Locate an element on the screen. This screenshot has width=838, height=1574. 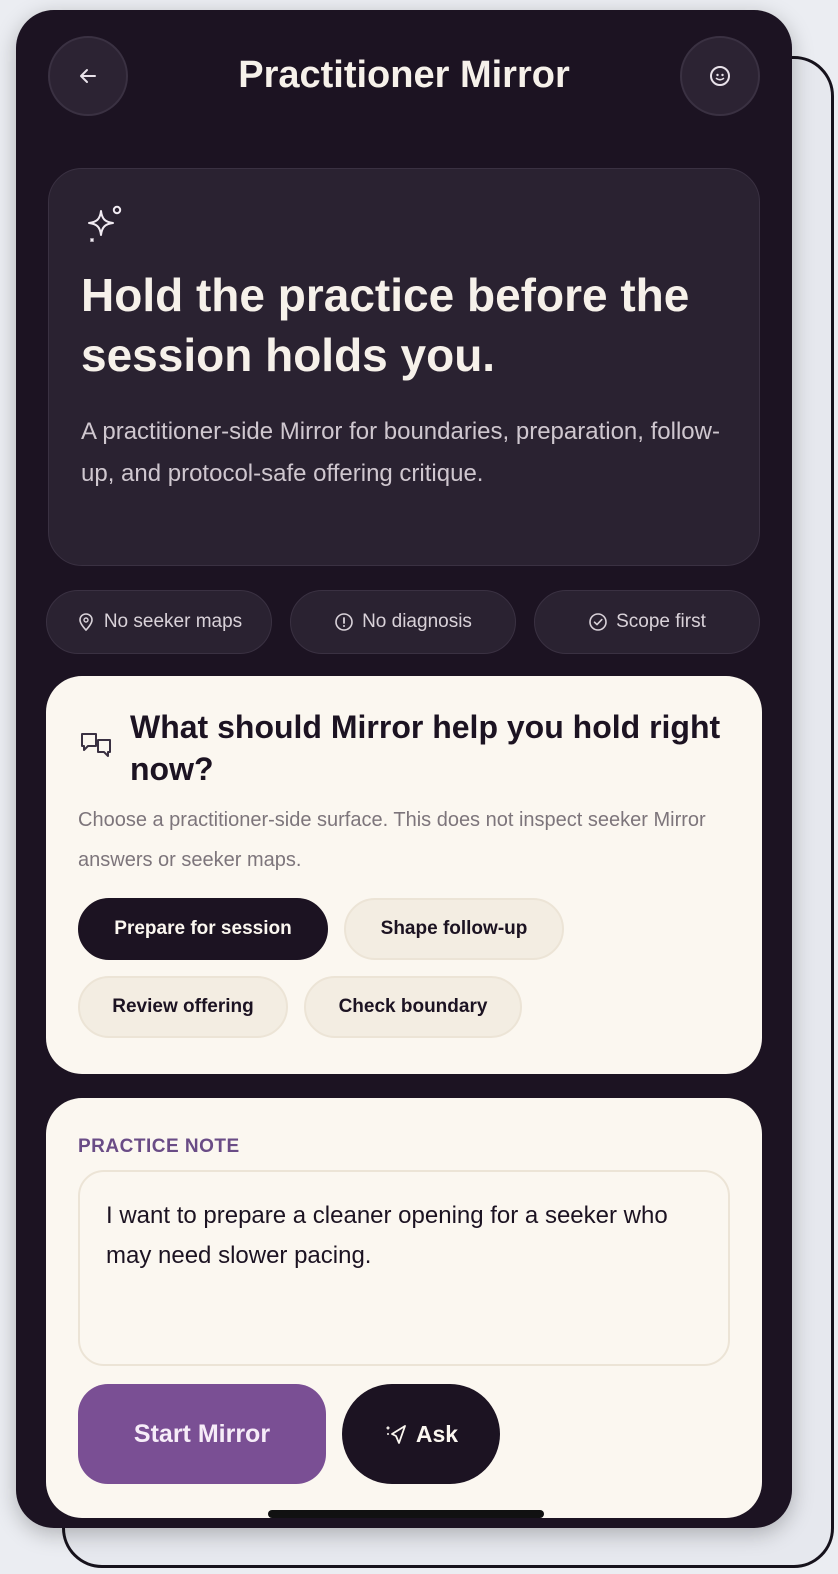
chip-label: Scope first is located at coordinates (661, 621).